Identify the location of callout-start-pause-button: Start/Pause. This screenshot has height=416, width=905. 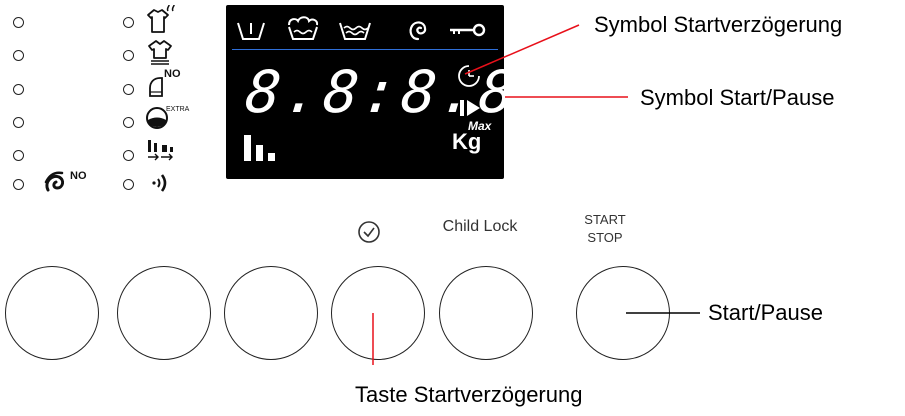
(765, 312).